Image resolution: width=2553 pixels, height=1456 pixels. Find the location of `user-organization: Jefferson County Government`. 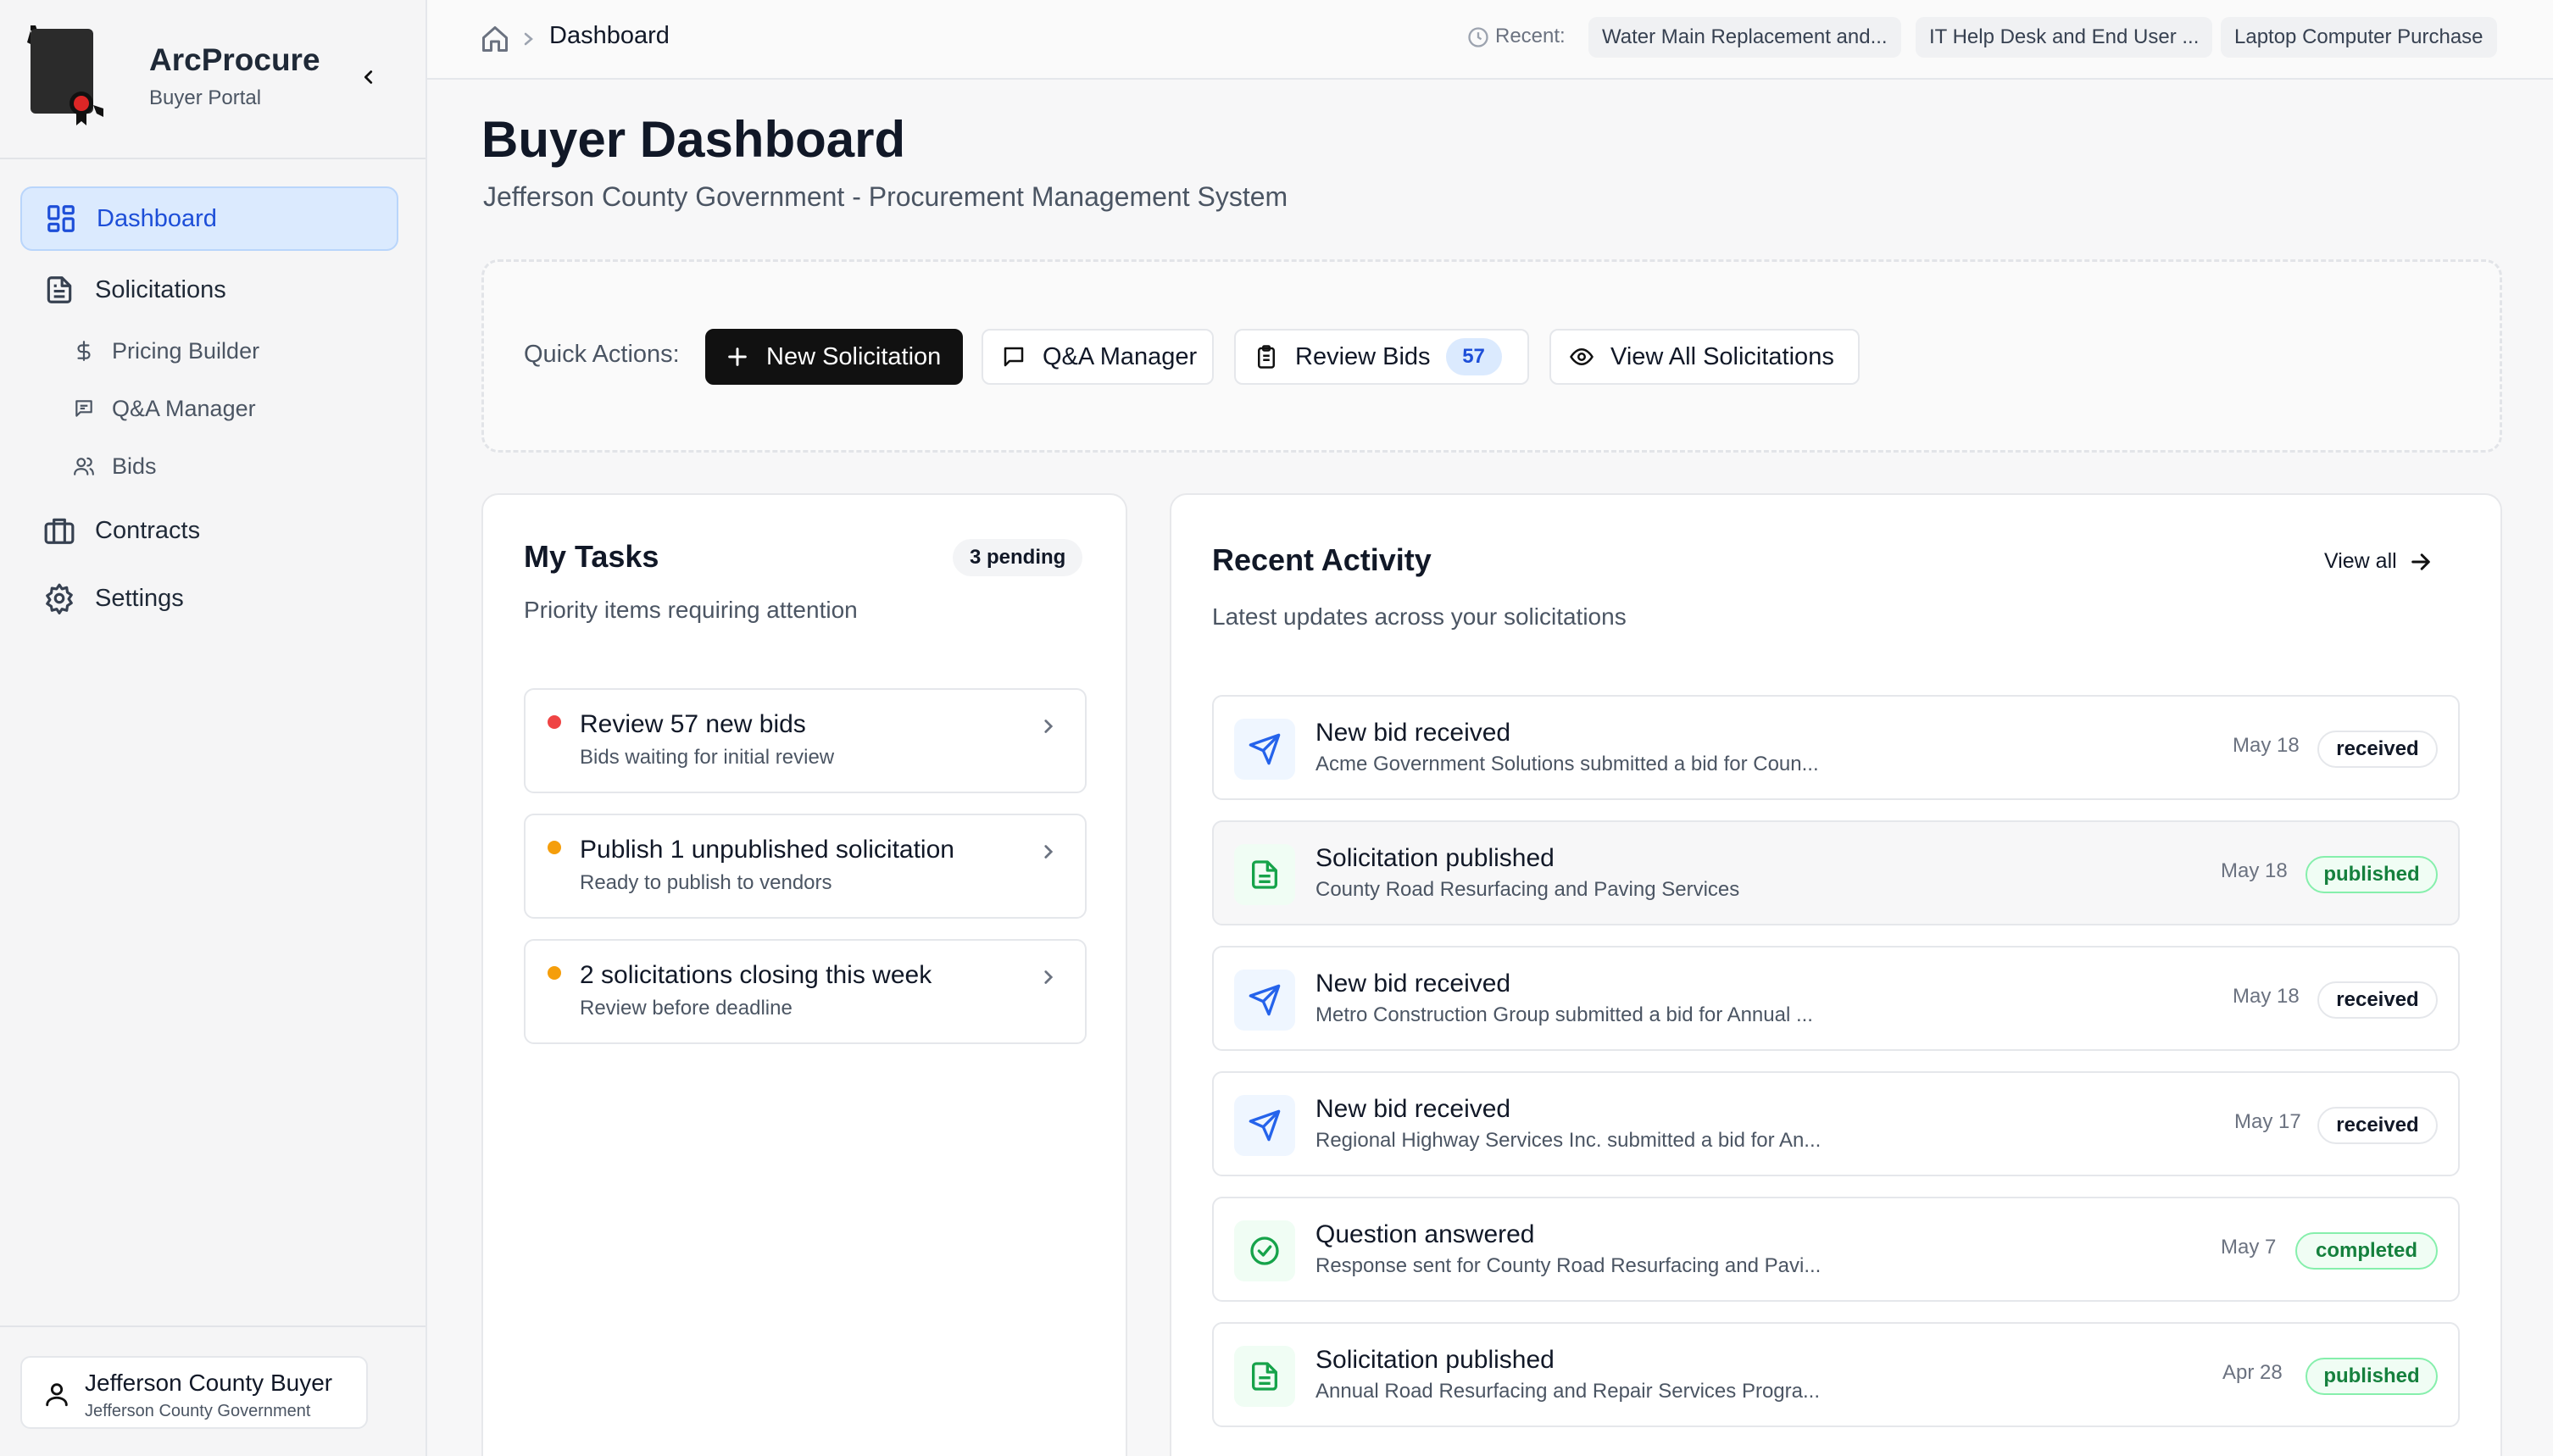

user-organization: Jefferson County Government is located at coordinates (198, 1411).